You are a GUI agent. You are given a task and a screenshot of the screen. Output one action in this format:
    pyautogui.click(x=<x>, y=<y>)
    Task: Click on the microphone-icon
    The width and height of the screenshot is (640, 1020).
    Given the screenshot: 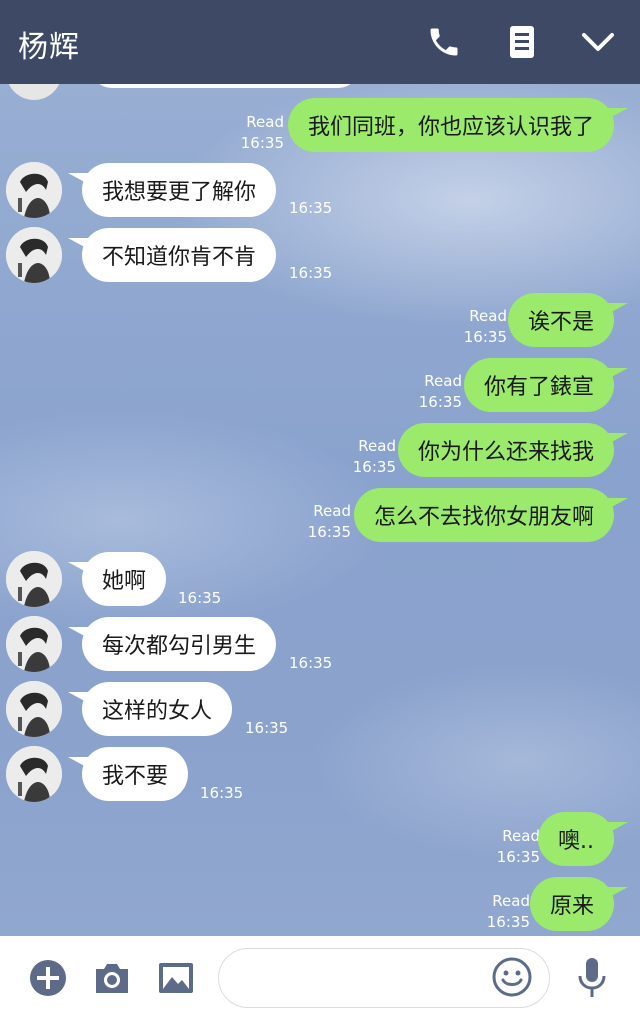 What is the action you would take?
    pyautogui.click(x=592, y=978)
    